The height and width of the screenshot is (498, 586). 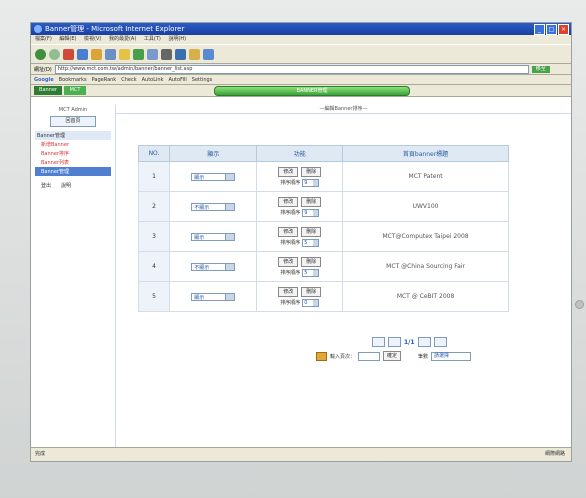 What do you see at coordinates (110, 54) in the screenshot?
I see `search-icon` at bounding box center [110, 54].